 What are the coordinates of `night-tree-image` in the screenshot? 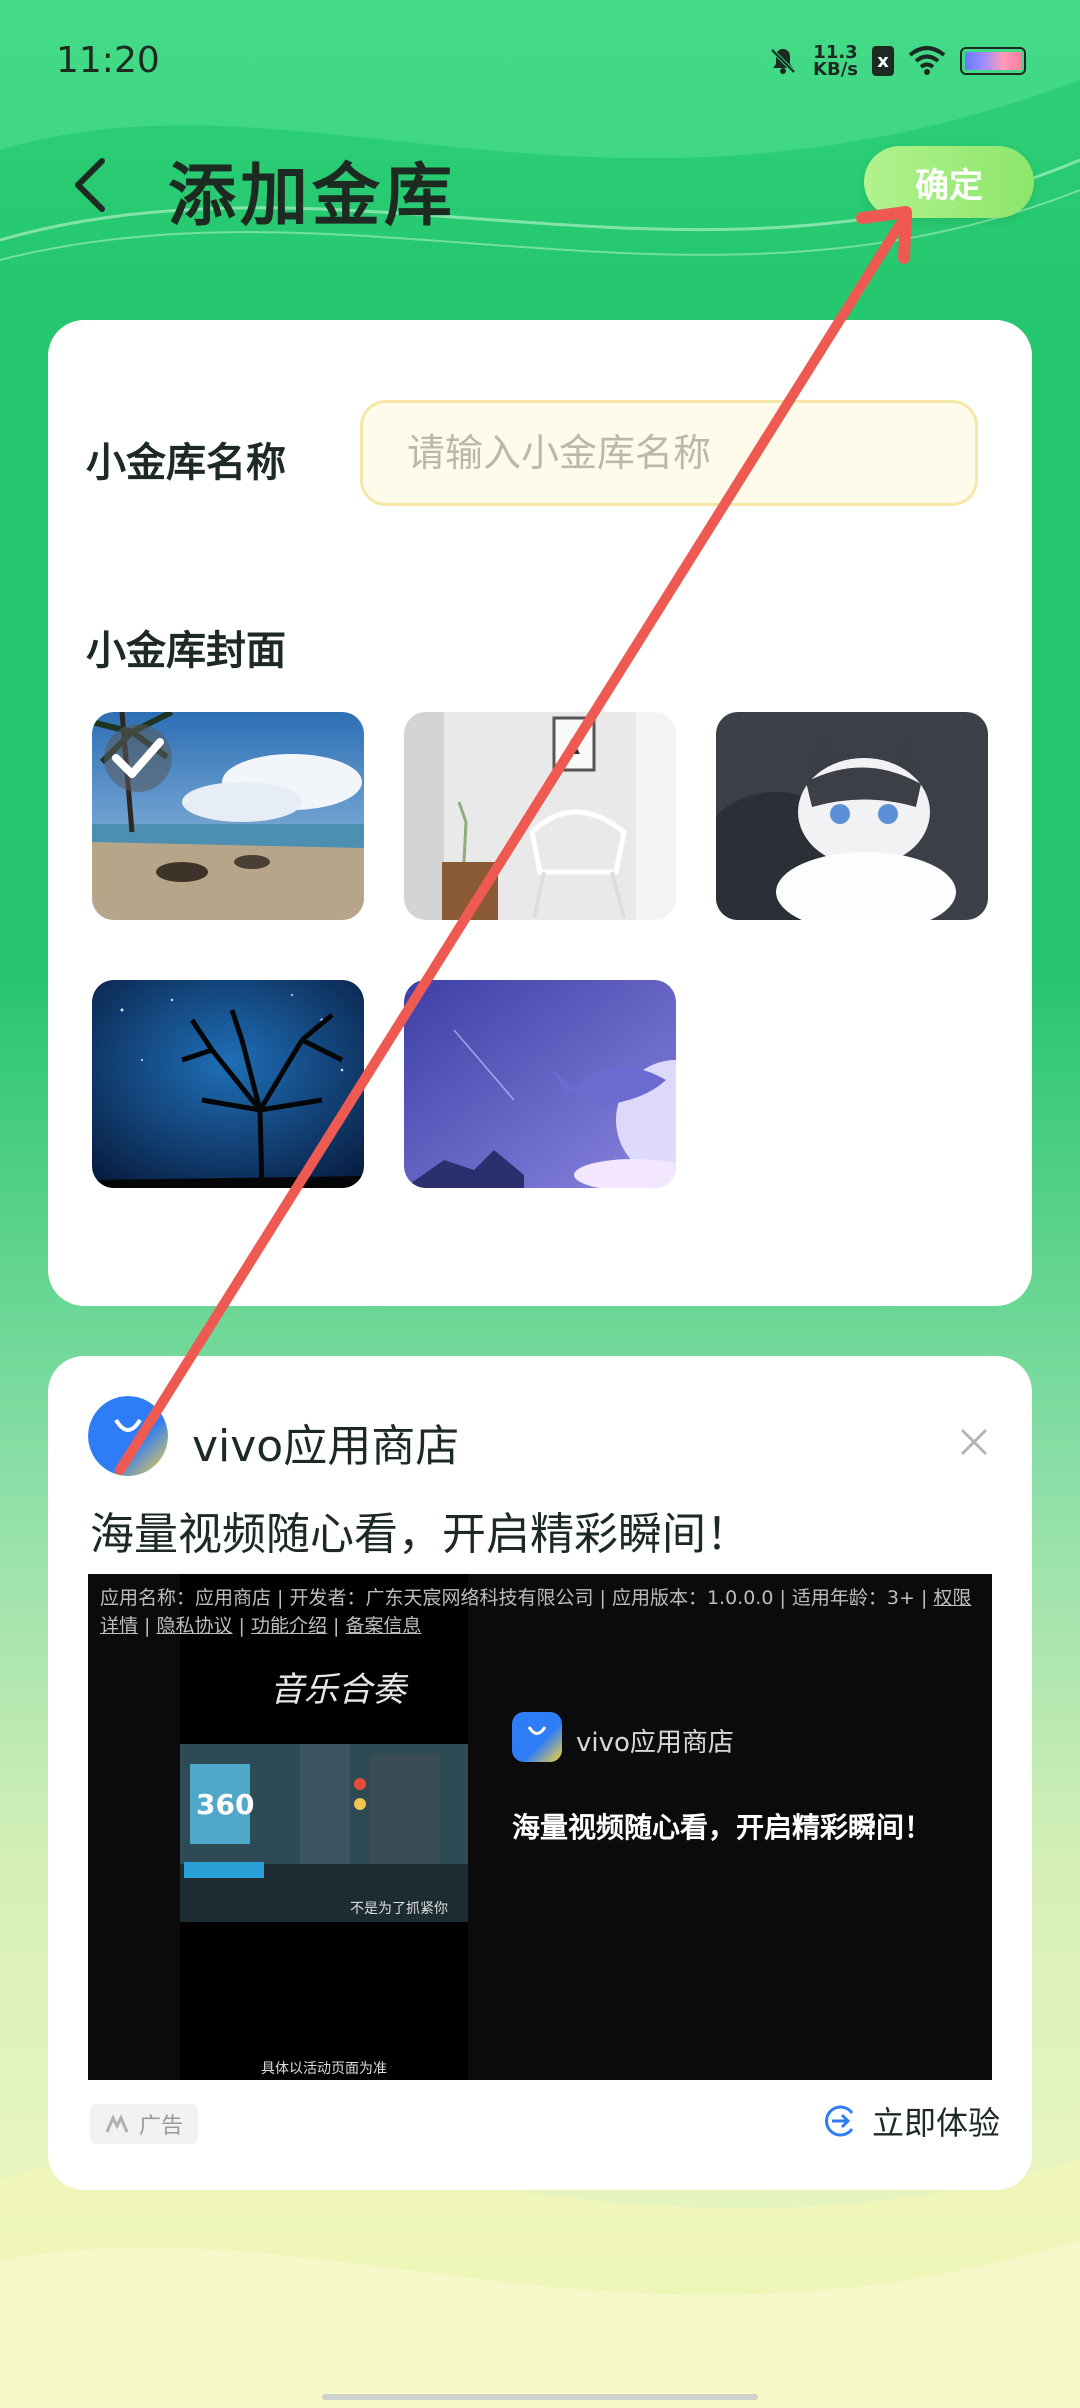 It's located at (228, 1084).